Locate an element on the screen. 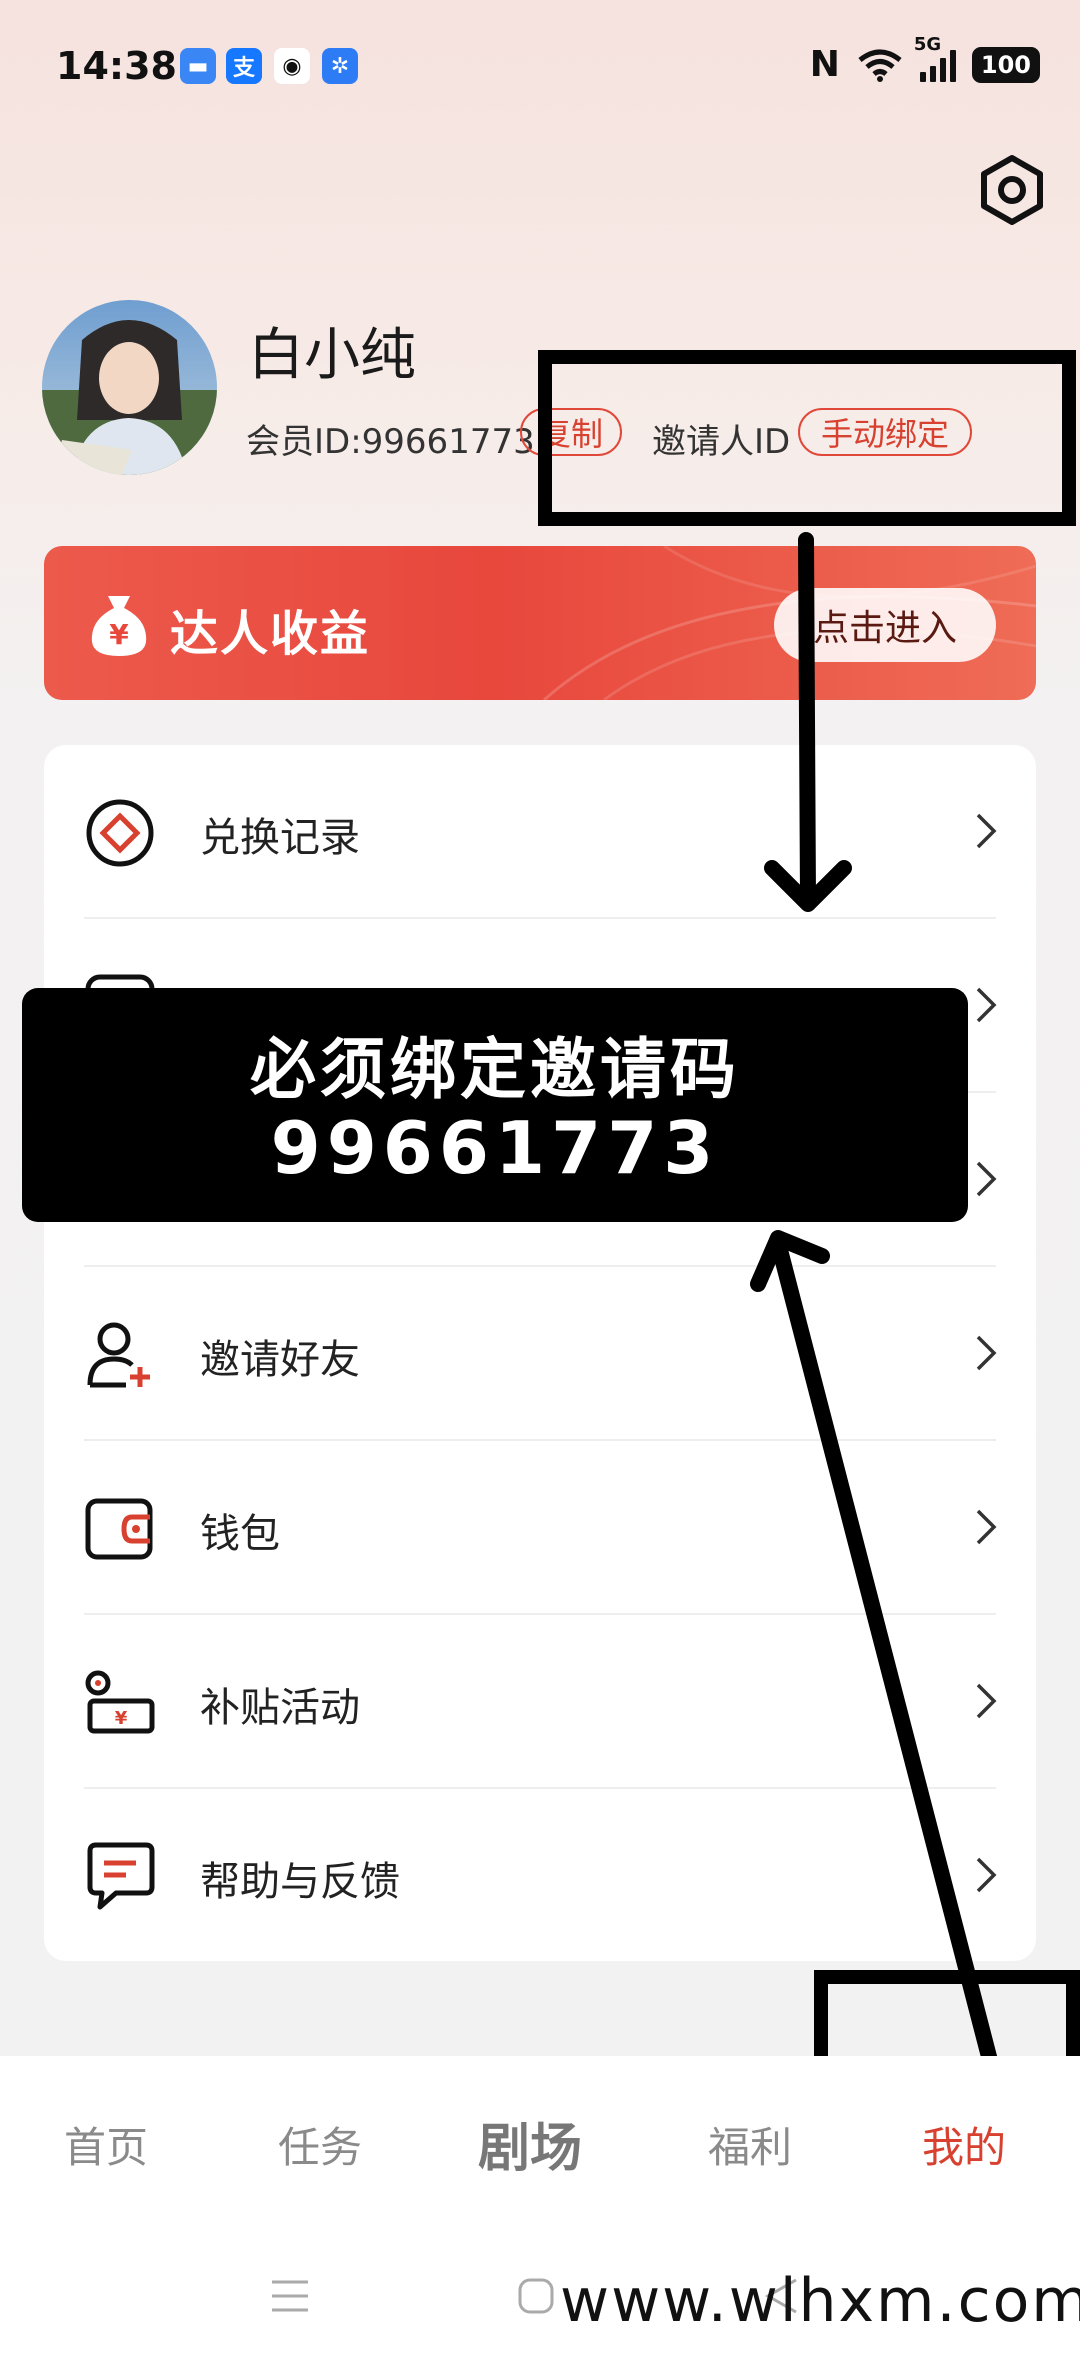 Image resolution: width=1080 pixels, height=2362 pixels. notice-code: 99661773 is located at coordinates (495, 1148).